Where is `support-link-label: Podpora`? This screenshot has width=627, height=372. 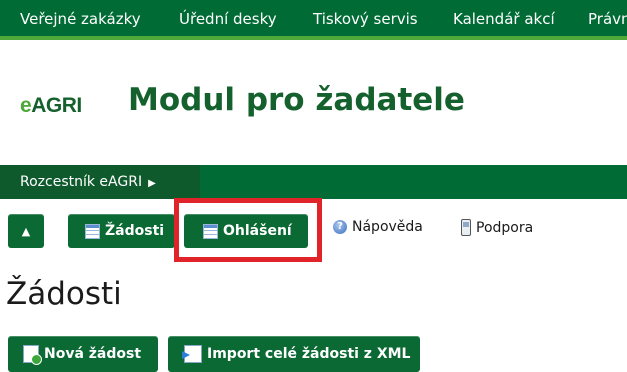 support-link-label: Podpora is located at coordinates (505, 227).